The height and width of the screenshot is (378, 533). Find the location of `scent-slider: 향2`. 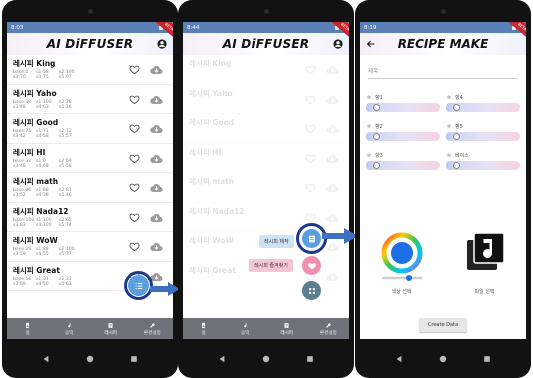

scent-slider: 향2 is located at coordinates (403, 131).